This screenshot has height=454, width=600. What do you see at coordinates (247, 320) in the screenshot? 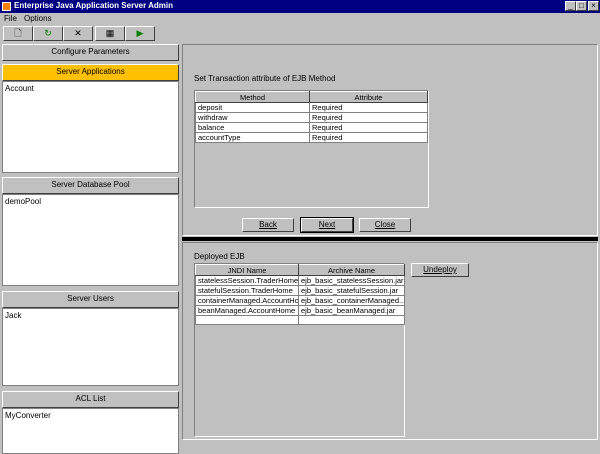
I see `jndi-cell` at bounding box center [247, 320].